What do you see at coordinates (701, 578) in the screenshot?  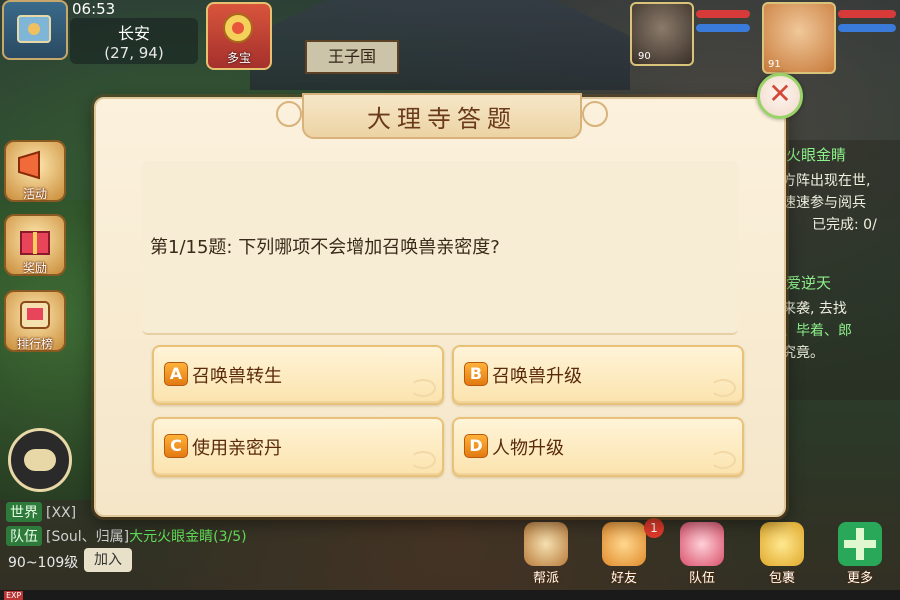 I see `team-label: 队伍` at bounding box center [701, 578].